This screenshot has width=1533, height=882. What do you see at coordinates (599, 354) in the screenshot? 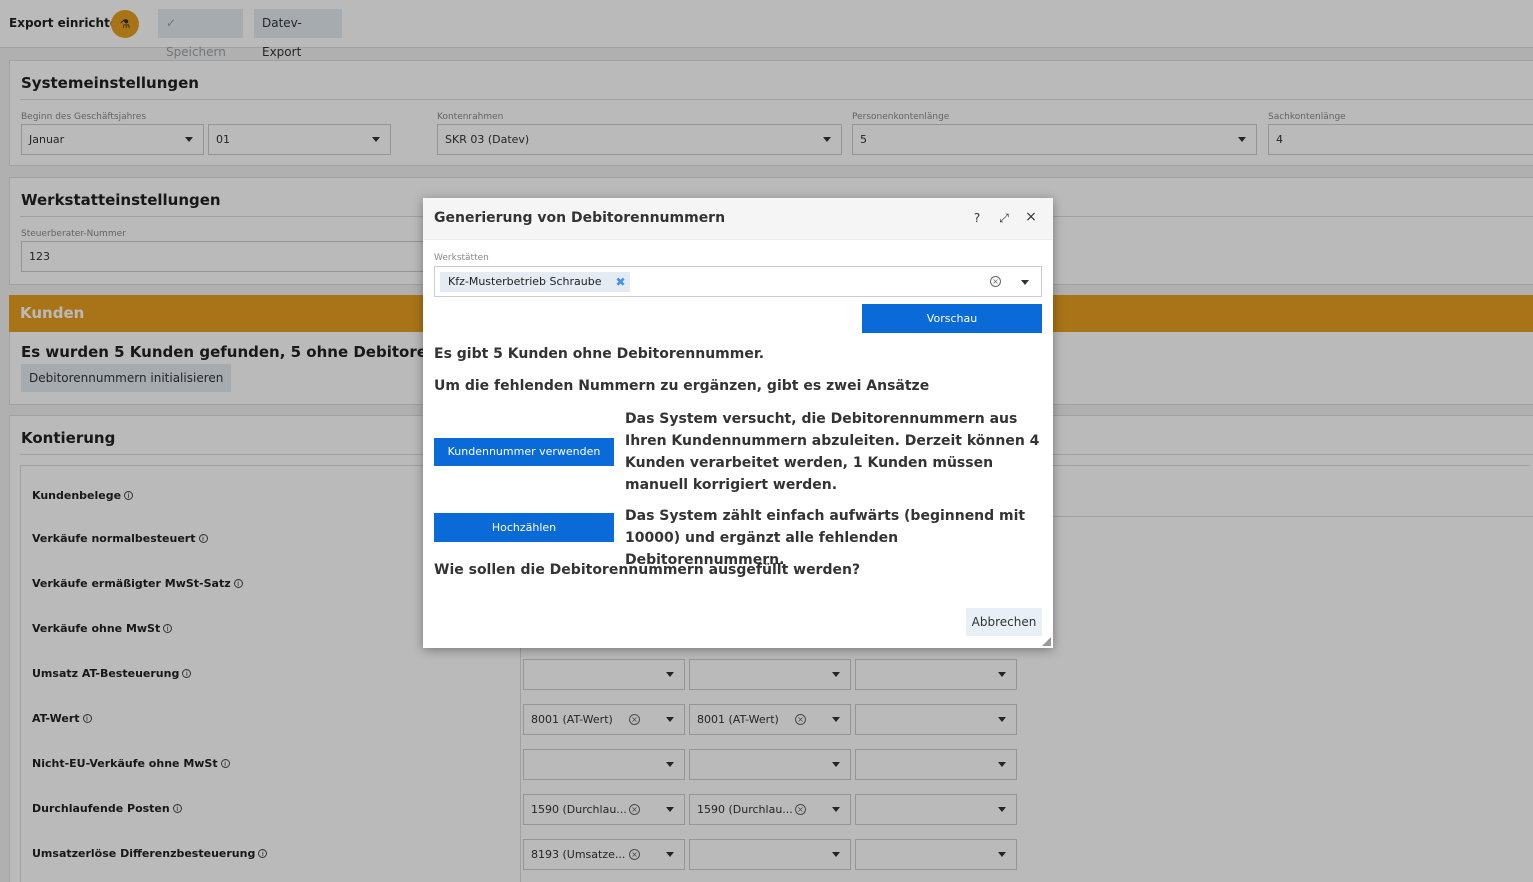
I see `info-line: Es gibt 5 Kunden ohne Debitorennummer.` at bounding box center [599, 354].